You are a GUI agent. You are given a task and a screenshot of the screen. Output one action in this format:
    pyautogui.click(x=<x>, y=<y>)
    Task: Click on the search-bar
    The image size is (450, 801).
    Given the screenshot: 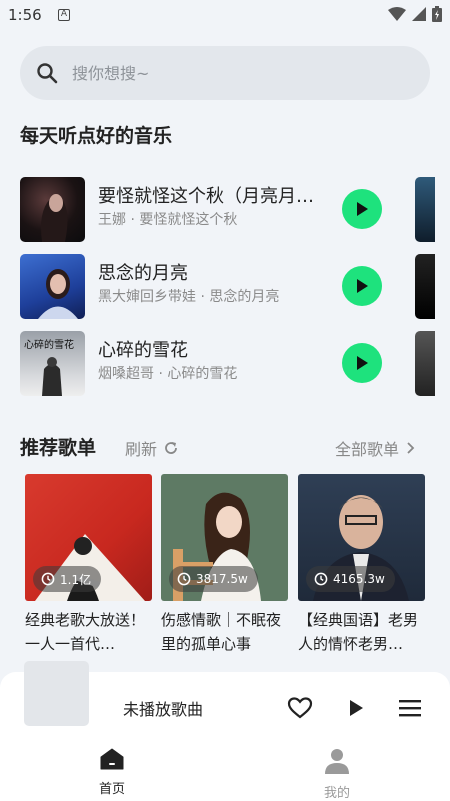 What is the action you would take?
    pyautogui.click(x=225, y=73)
    